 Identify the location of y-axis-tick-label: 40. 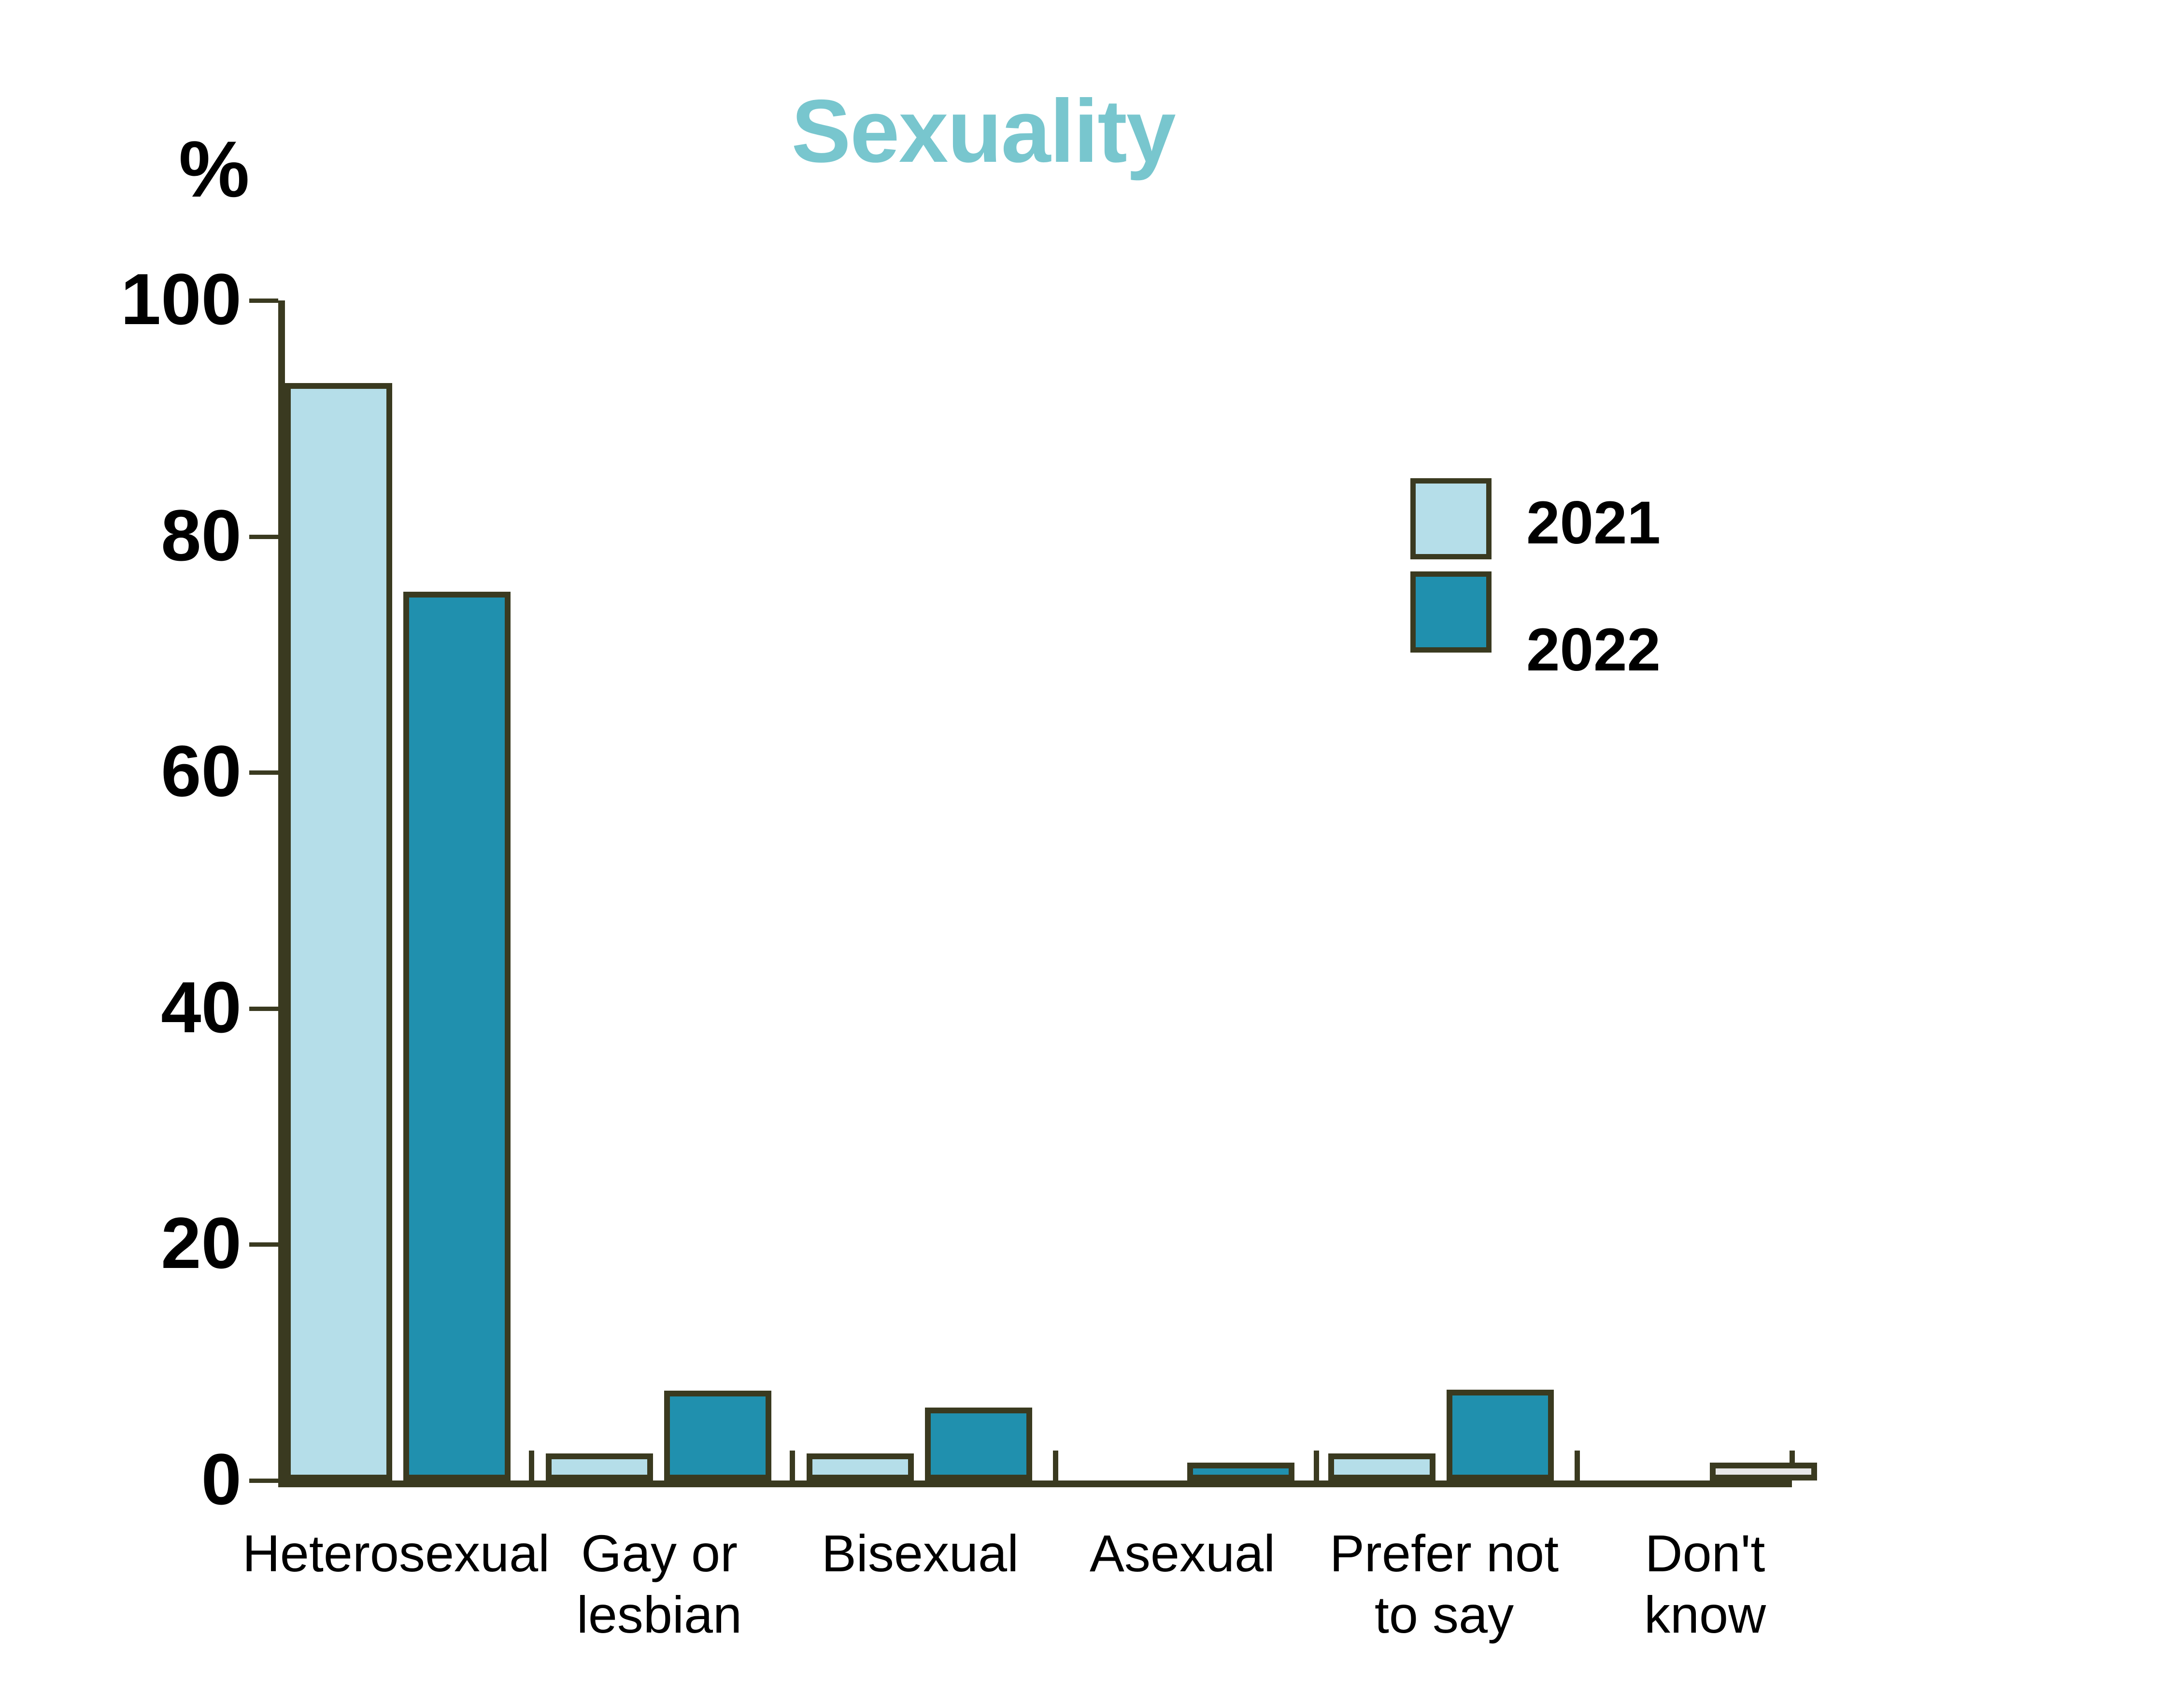
(202, 1007).